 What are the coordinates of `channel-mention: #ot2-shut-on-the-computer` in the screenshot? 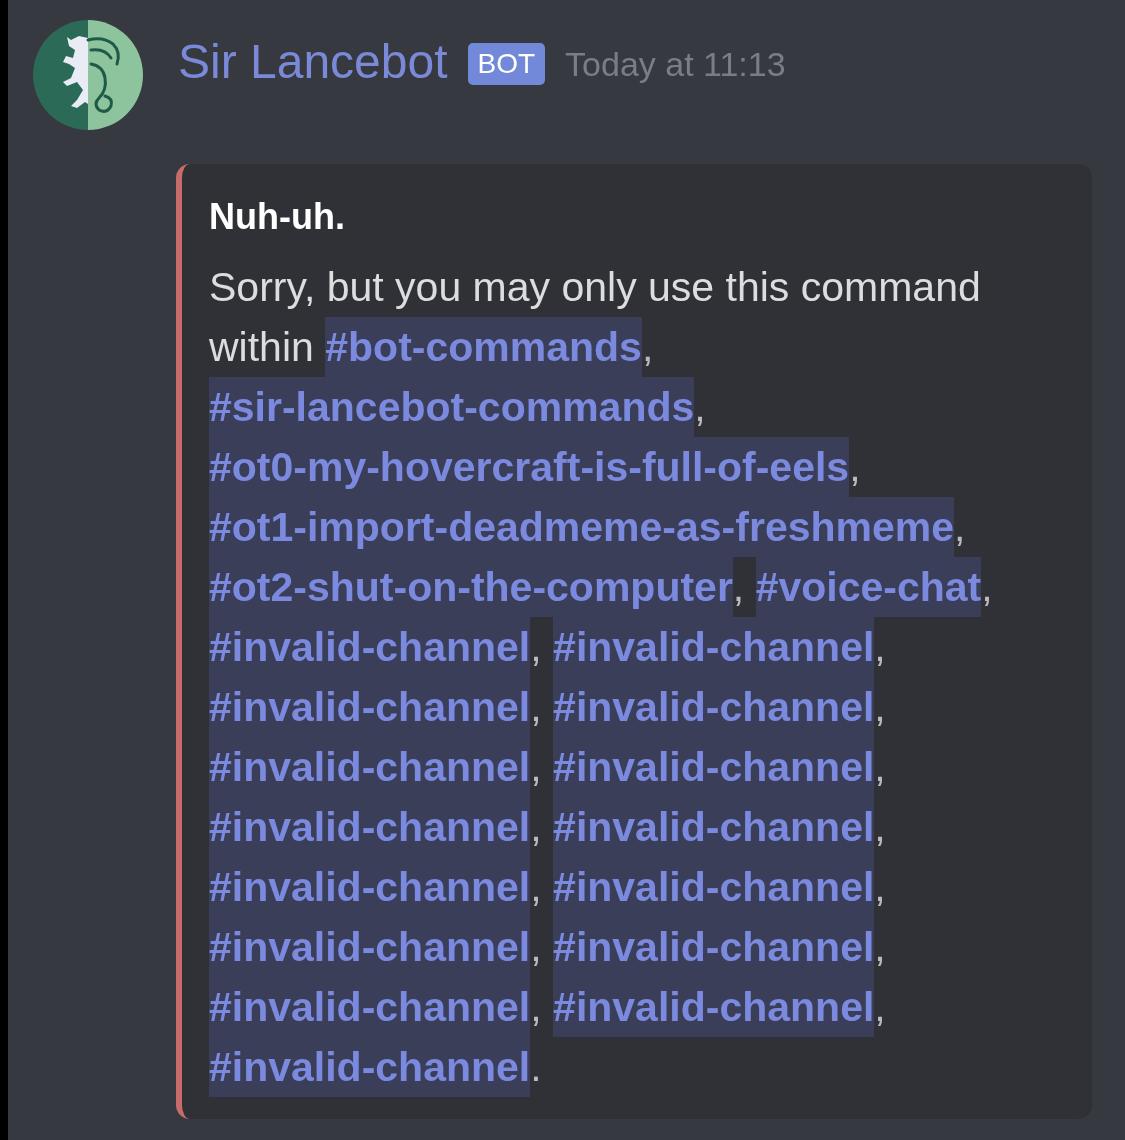 It's located at (471, 587).